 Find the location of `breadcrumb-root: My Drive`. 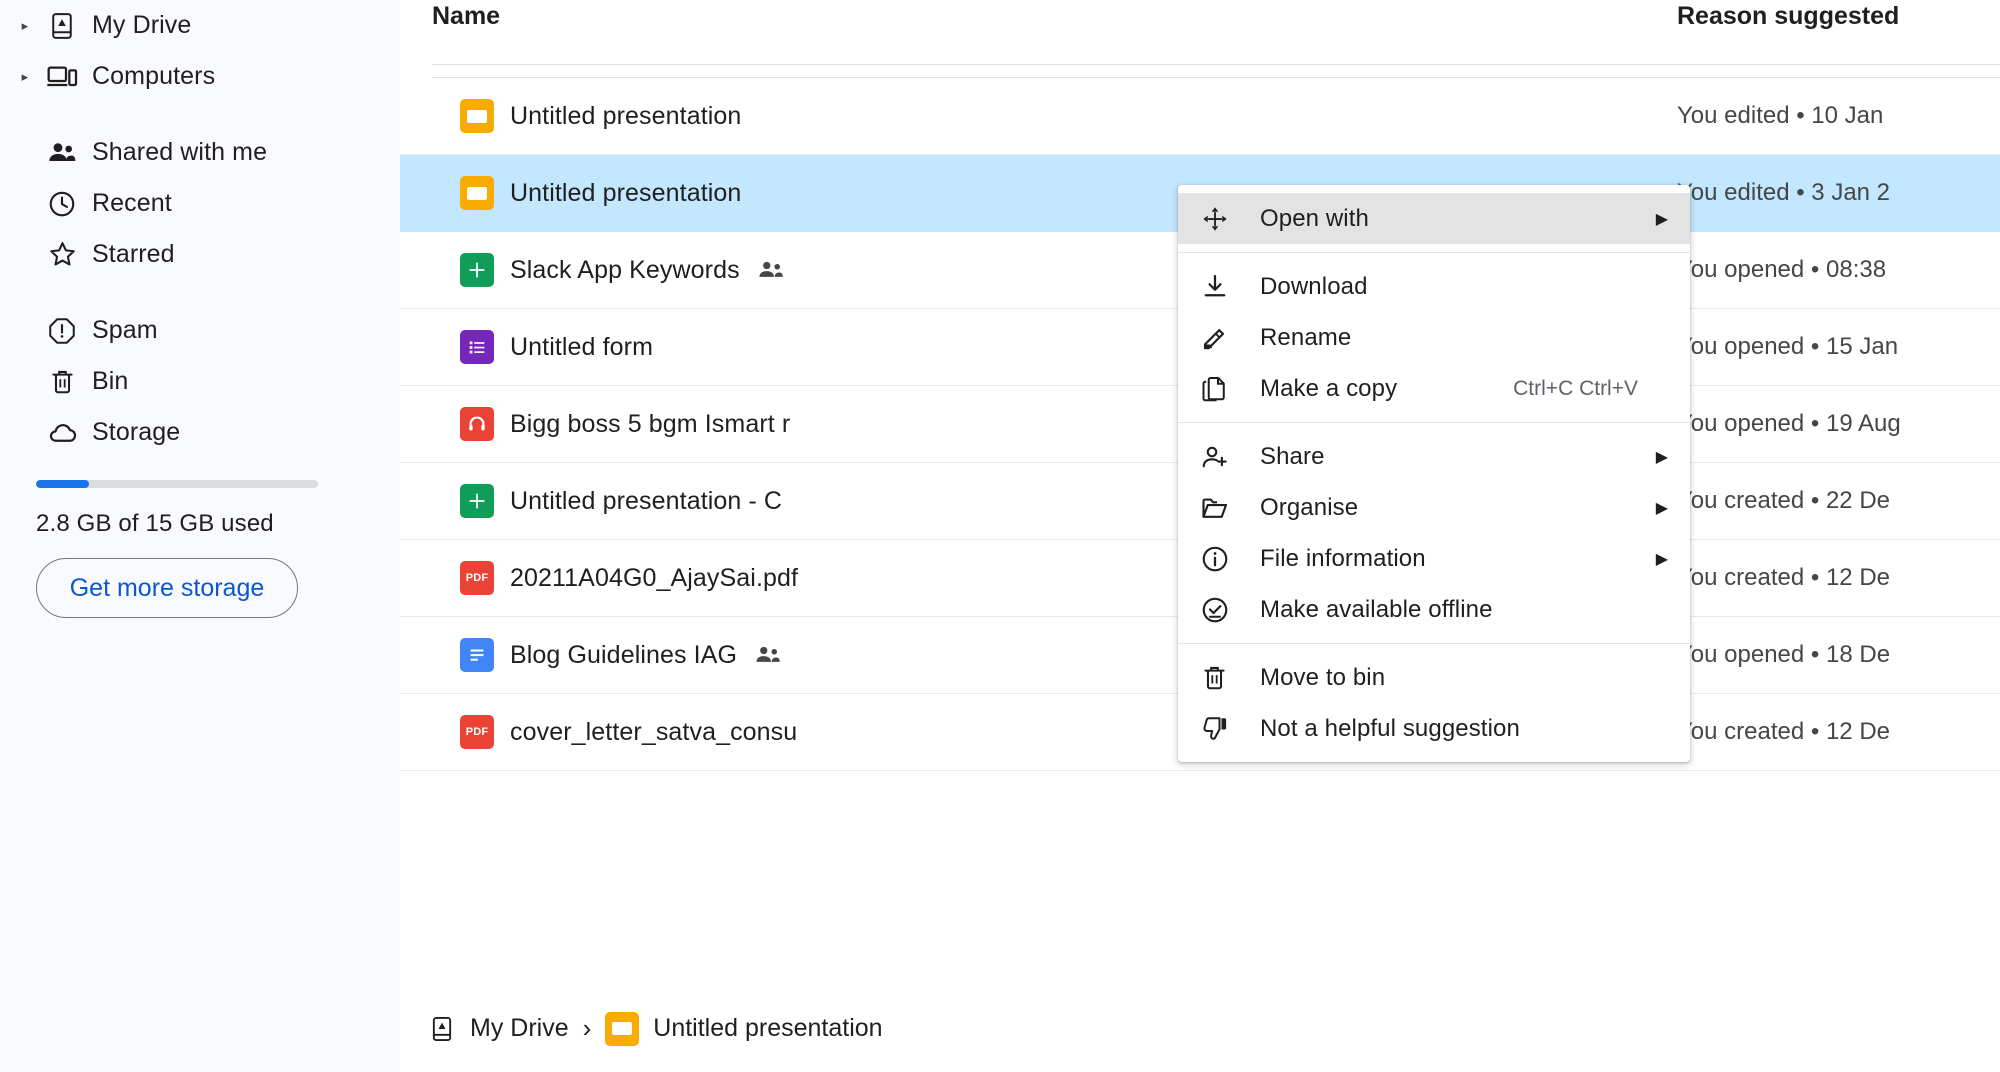

breadcrumb-root: My Drive is located at coordinates (498, 1028).